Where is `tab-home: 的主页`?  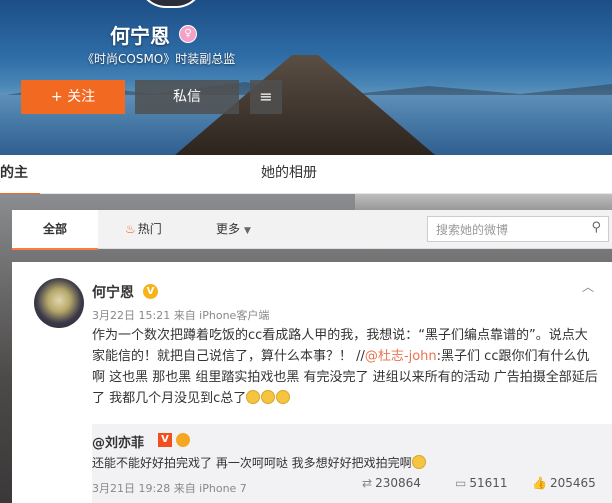 tab-home: 的主页 is located at coordinates (20, 186).